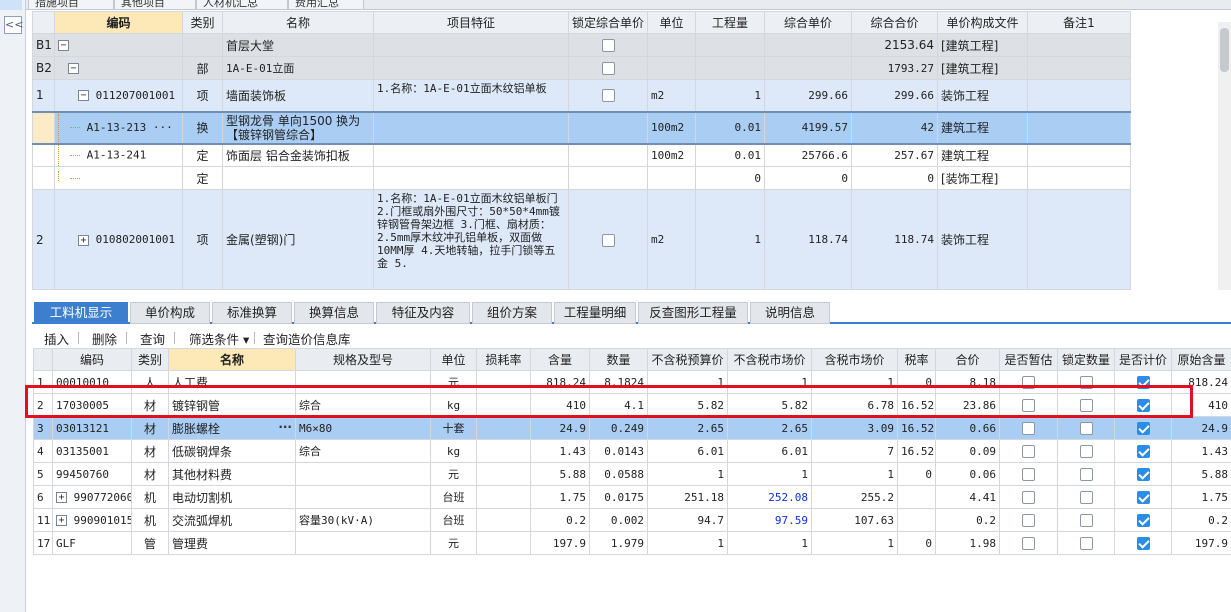 The image size is (1231, 612). Describe the element at coordinates (671, 45) in the screenshot. I see `row-unit` at that location.